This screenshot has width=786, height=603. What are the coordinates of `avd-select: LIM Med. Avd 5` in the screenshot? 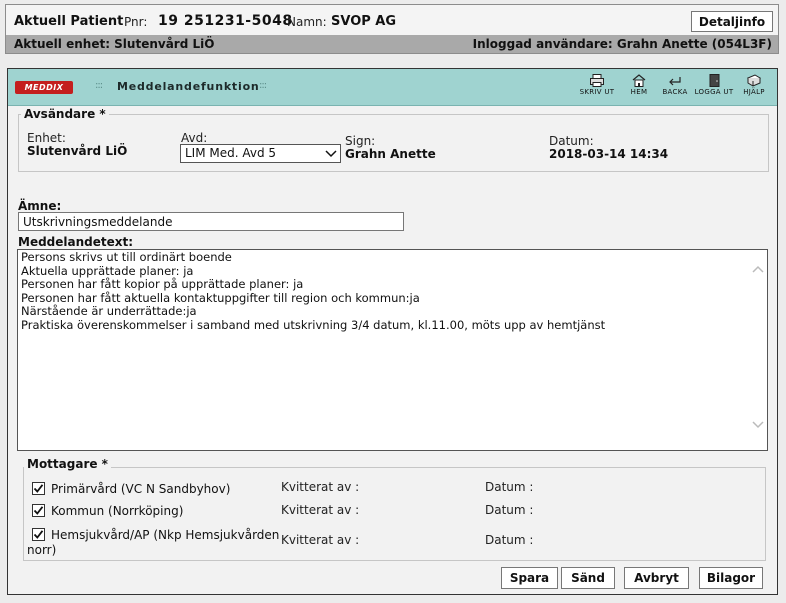 It's located at (260, 153).